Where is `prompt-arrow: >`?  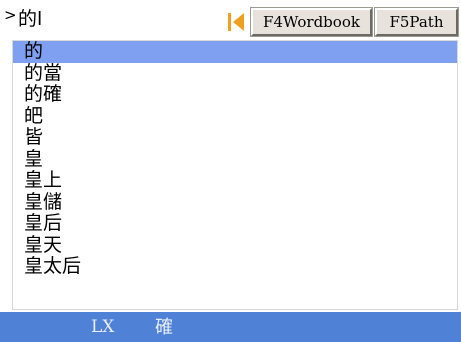 prompt-arrow: > is located at coordinates (10, 15).